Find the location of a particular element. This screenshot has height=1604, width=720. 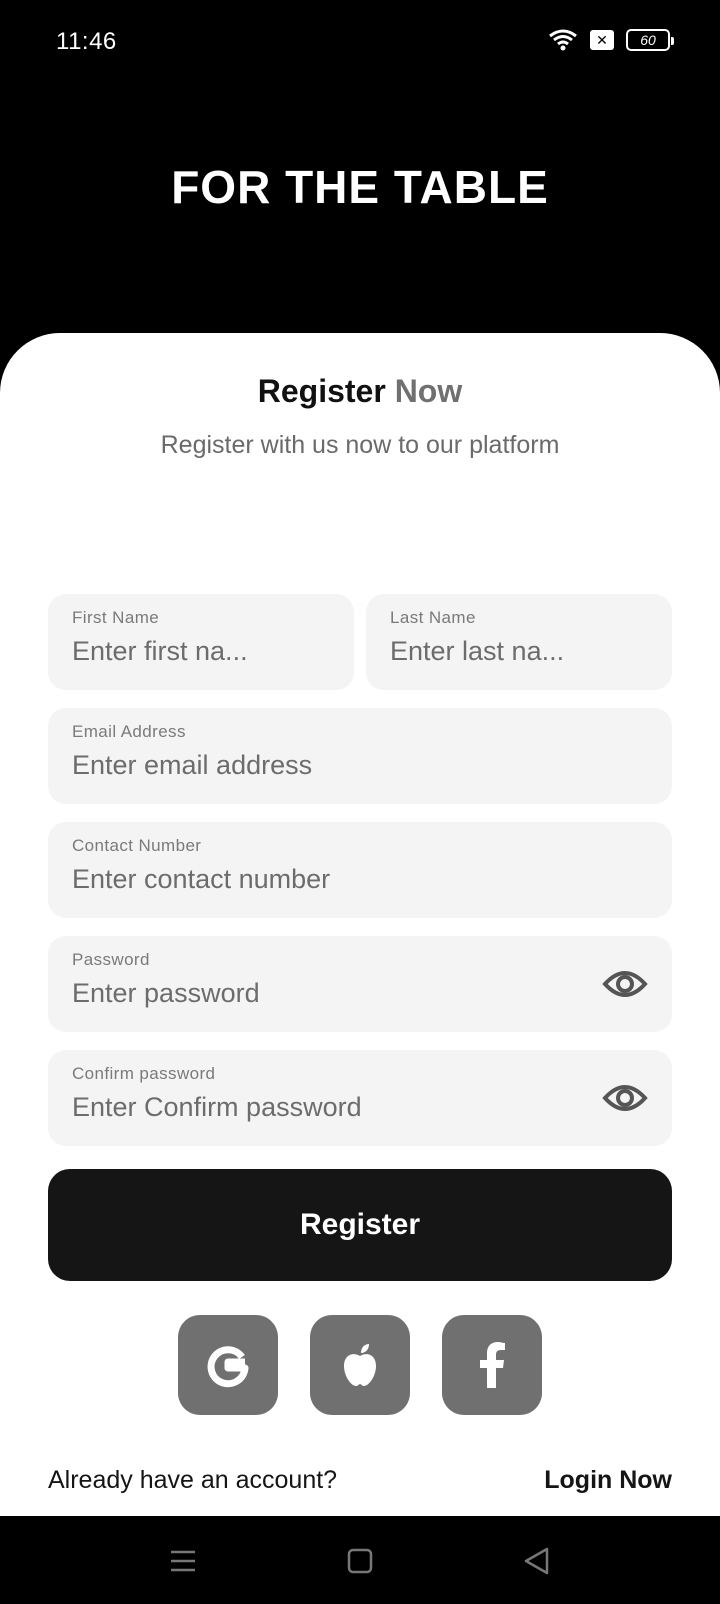

apple-login-button is located at coordinates (360, 1365).